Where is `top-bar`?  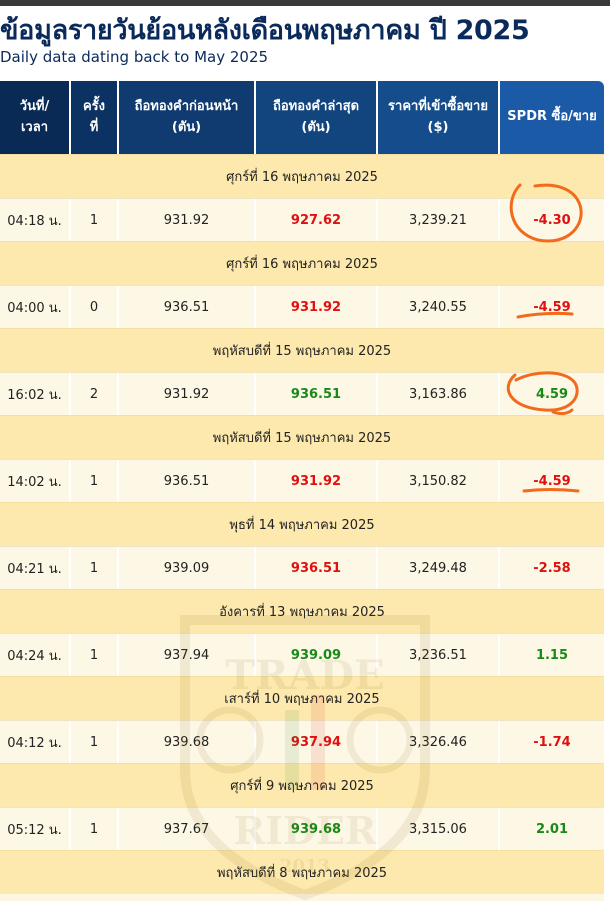 top-bar is located at coordinates (305, 3).